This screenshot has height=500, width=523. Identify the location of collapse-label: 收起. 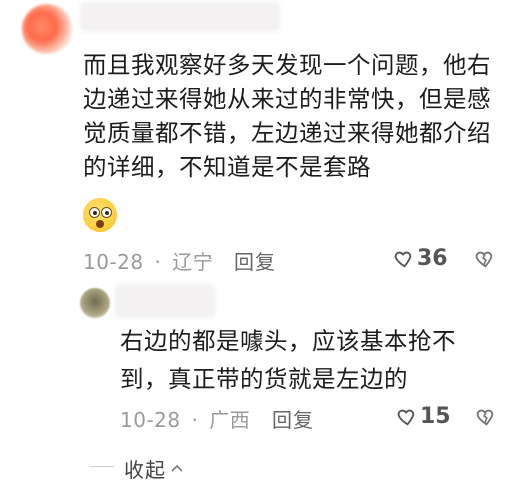
(145, 470).